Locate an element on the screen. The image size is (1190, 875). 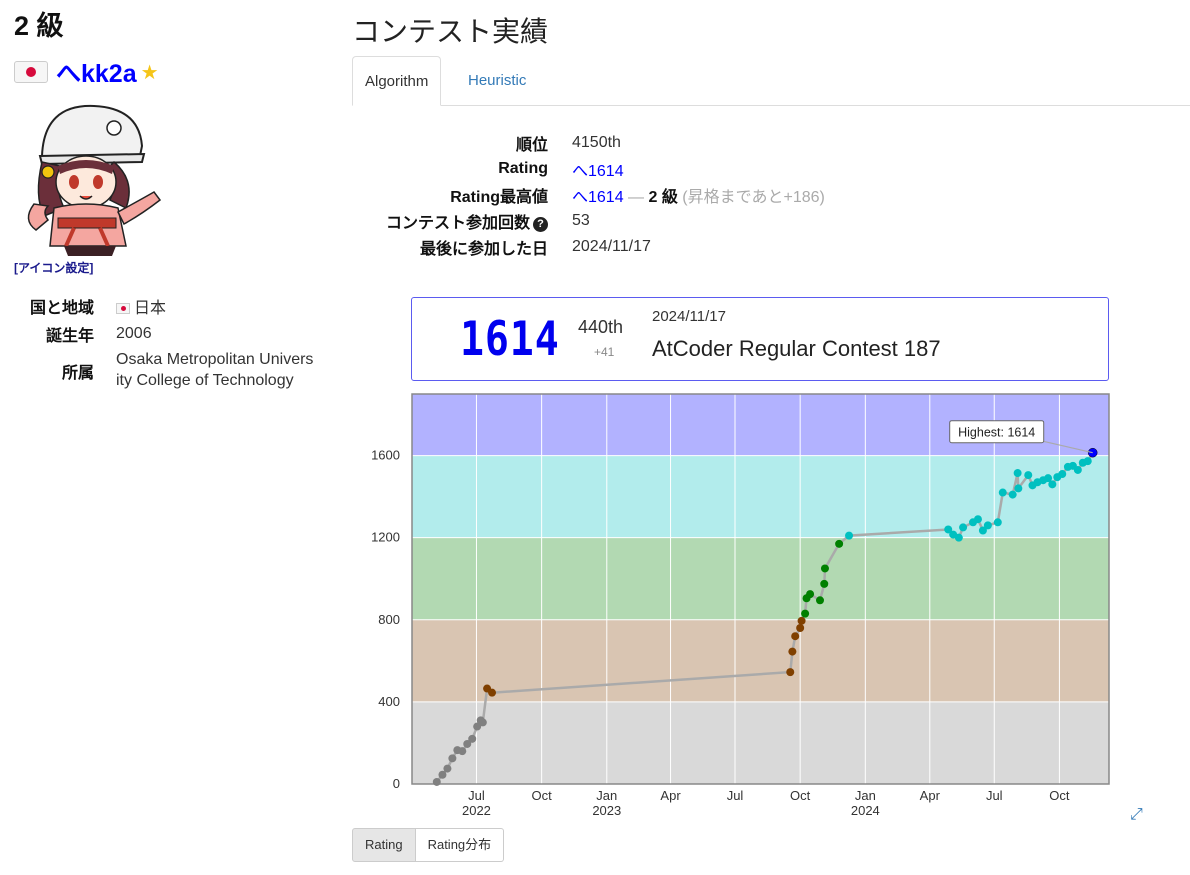
info-row-country: 国と地域 日本 is located at coordinates (174, 306).